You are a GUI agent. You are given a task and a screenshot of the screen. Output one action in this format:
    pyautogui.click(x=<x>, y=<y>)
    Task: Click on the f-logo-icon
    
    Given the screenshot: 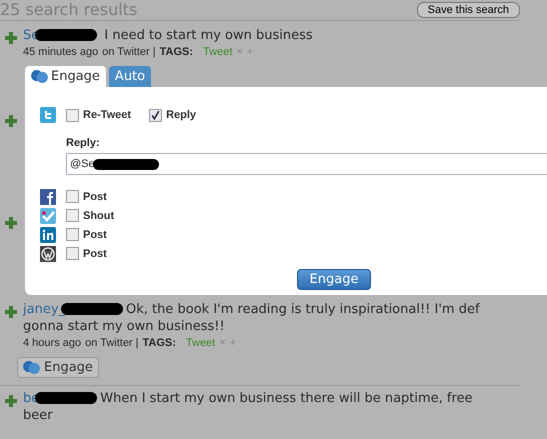 What is the action you would take?
    pyautogui.click(x=48, y=196)
    